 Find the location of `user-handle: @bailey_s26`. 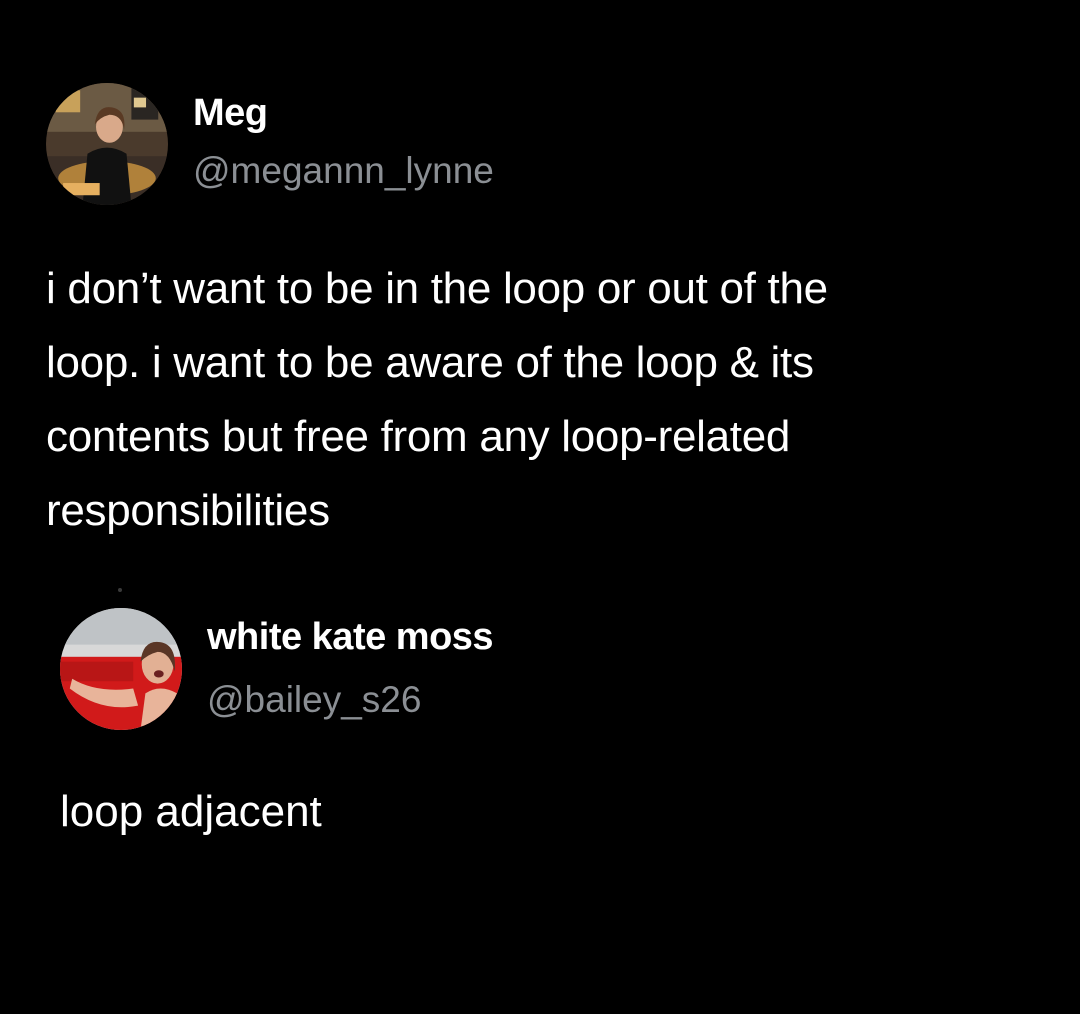

user-handle: @bailey_s26 is located at coordinates (314, 700).